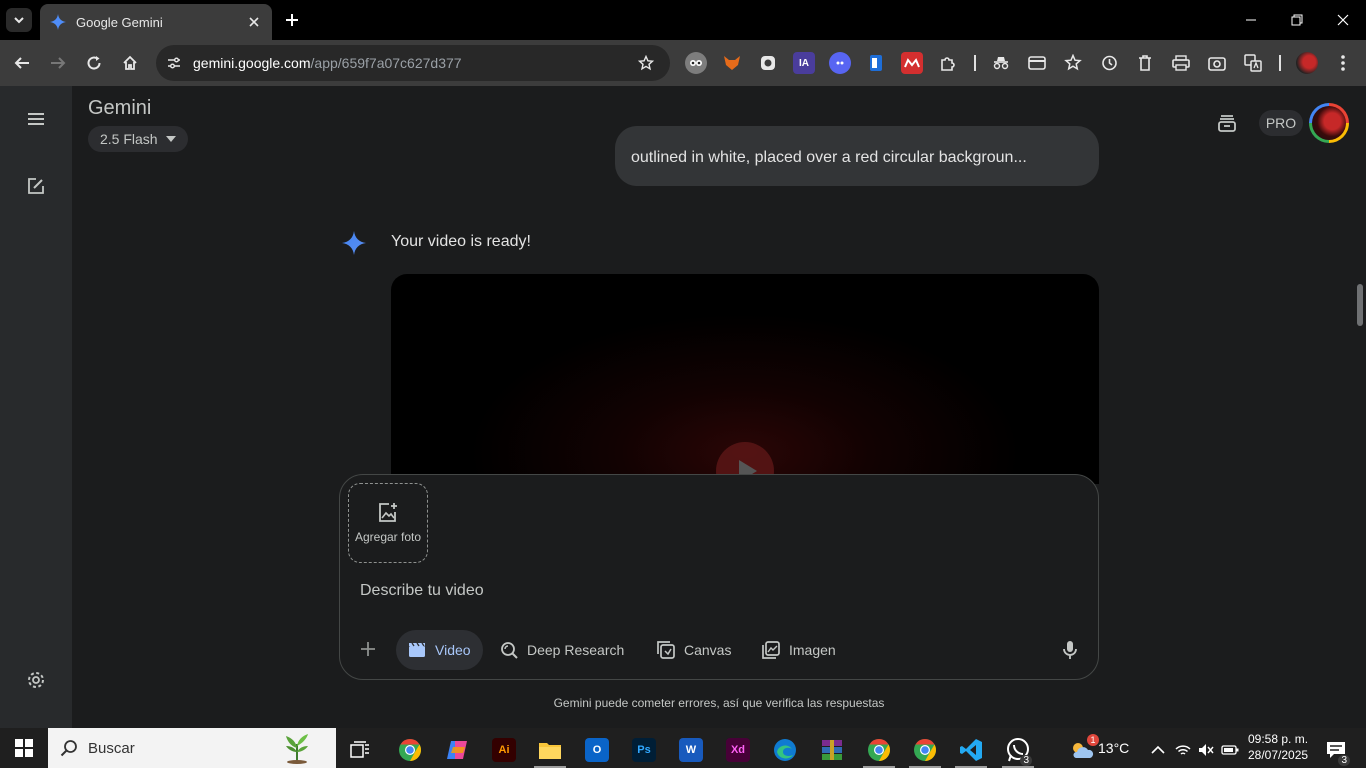  Describe the element at coordinates (799, 650) in the screenshot. I see `tool-imagen-button: Imagen` at that location.